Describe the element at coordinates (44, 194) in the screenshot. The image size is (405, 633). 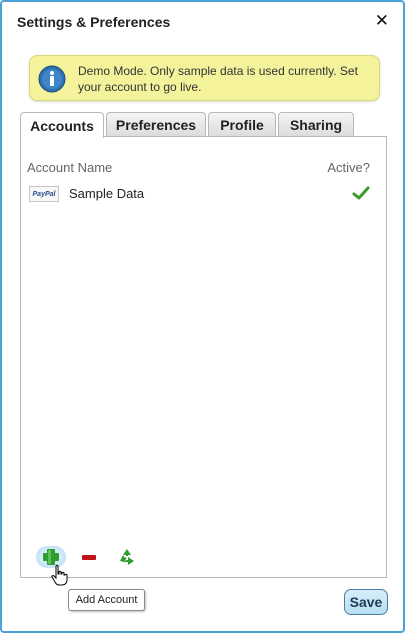
I see `paypal-logo: PayPal` at that location.